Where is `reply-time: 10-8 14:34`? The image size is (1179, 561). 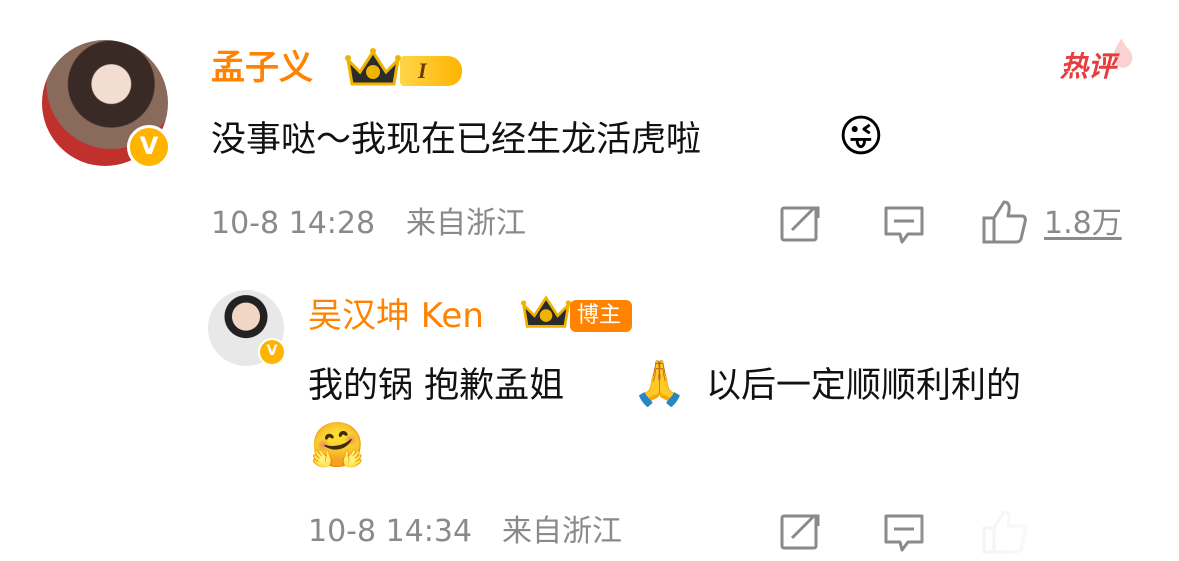 reply-time: 10-8 14:34 is located at coordinates (390, 531).